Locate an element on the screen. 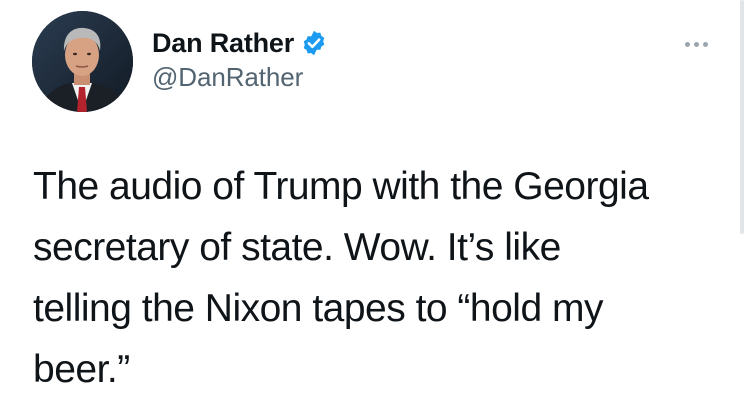  tweet-text-line: secretary of state. Wow. It’s like is located at coordinates (297, 247).